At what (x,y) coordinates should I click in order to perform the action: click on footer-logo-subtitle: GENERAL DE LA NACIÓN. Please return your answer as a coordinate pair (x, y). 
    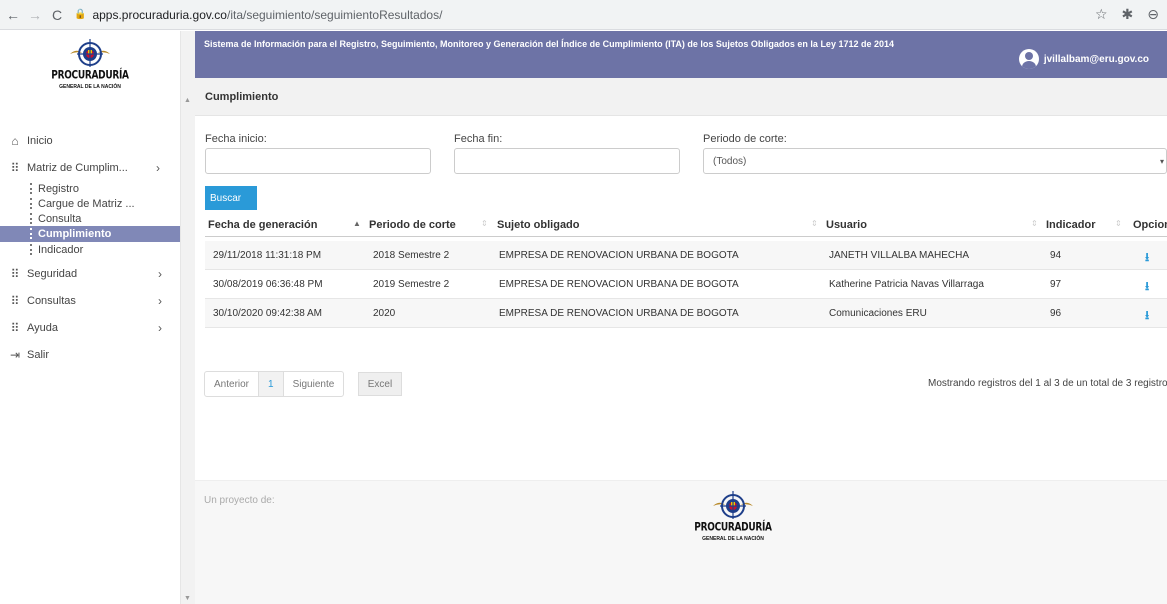
    Looking at the image, I should click on (733, 539).